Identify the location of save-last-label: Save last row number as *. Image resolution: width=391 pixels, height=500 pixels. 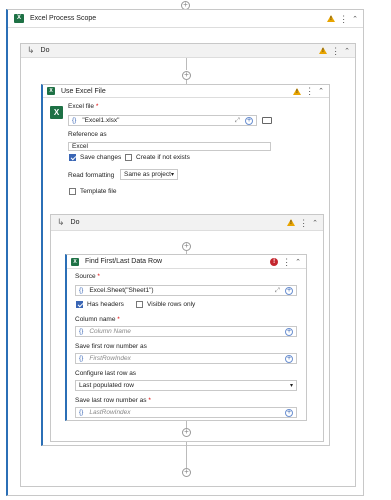
(113, 400).